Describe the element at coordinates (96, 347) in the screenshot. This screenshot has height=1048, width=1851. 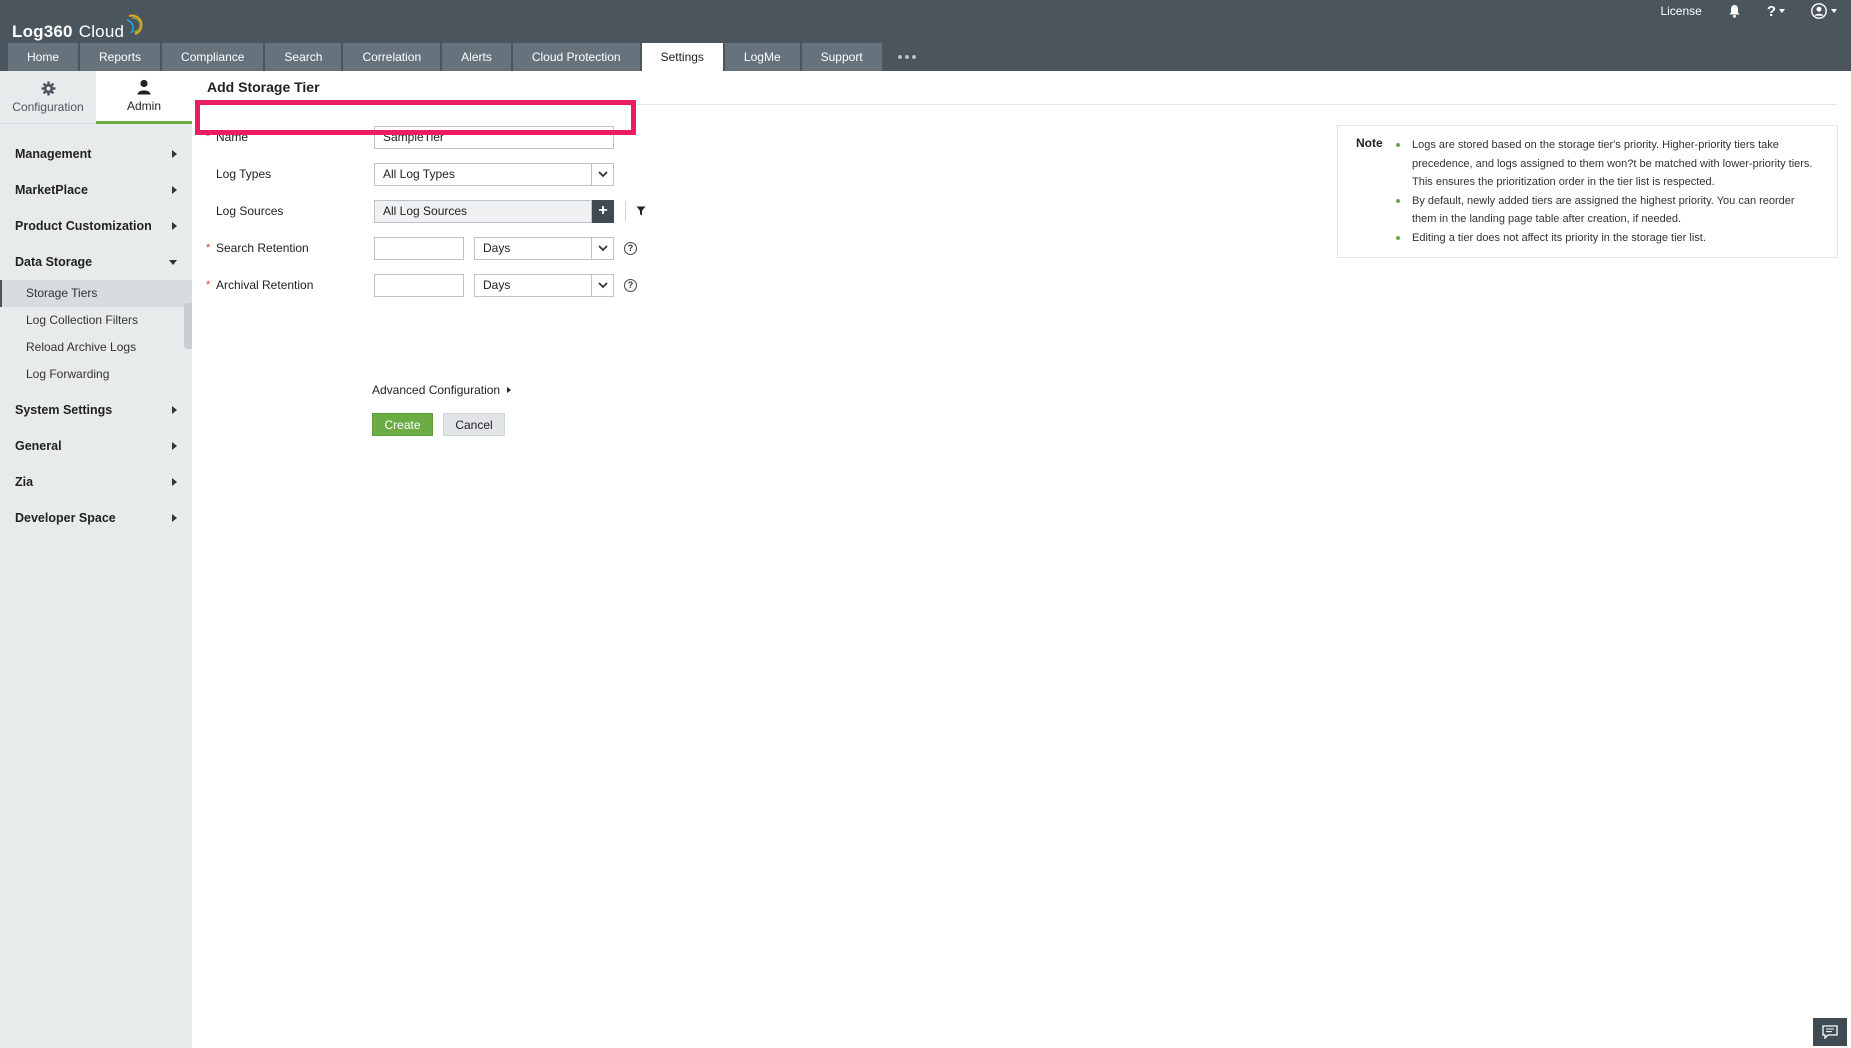
I see `sidebar-subitem-reload-archive-logs: Reload Archive Logs` at that location.